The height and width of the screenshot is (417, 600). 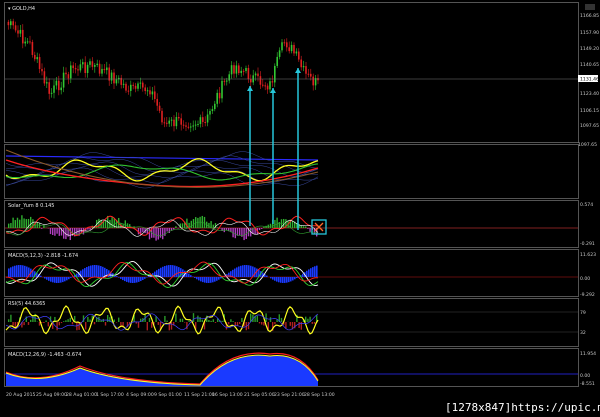 What do you see at coordinates (585, 279) in the screenshot?
I see `macd-fast-zero: 0.00` at bounding box center [585, 279].